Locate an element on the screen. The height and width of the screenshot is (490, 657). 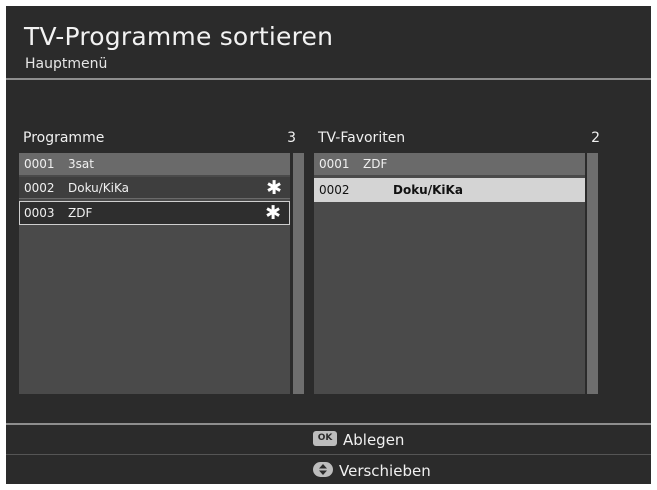
programme-row-focused: 0003 ZDF ✱ is located at coordinates (154, 213).